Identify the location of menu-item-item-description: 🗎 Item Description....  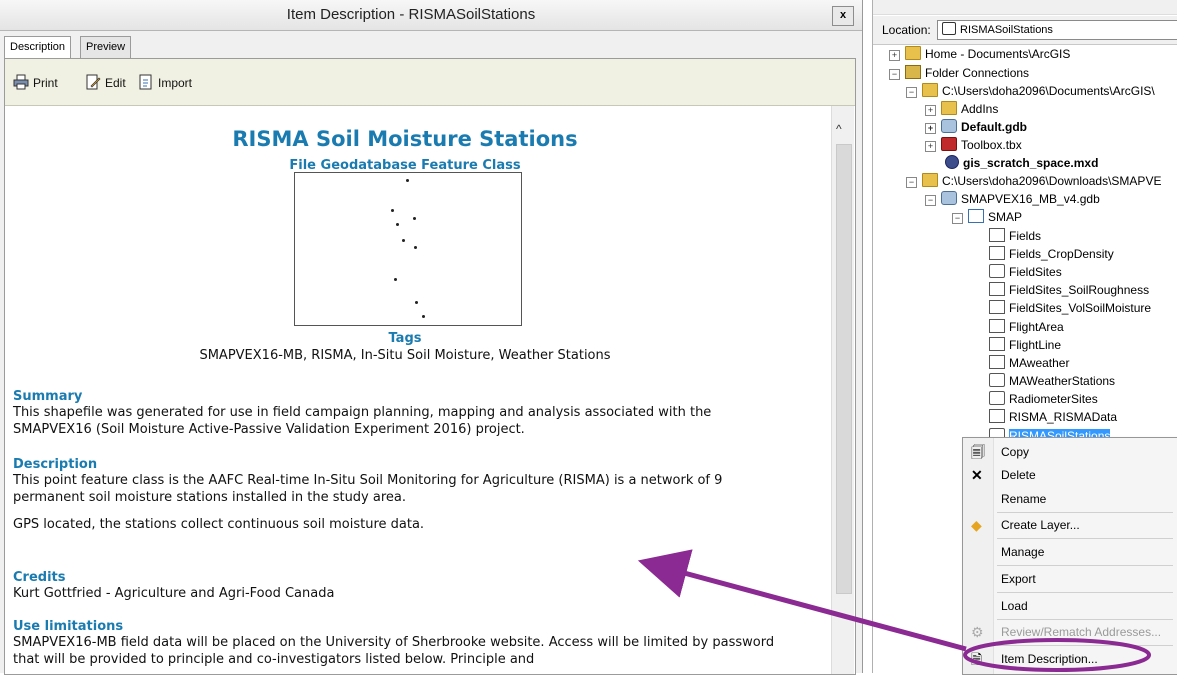
(1070, 659).